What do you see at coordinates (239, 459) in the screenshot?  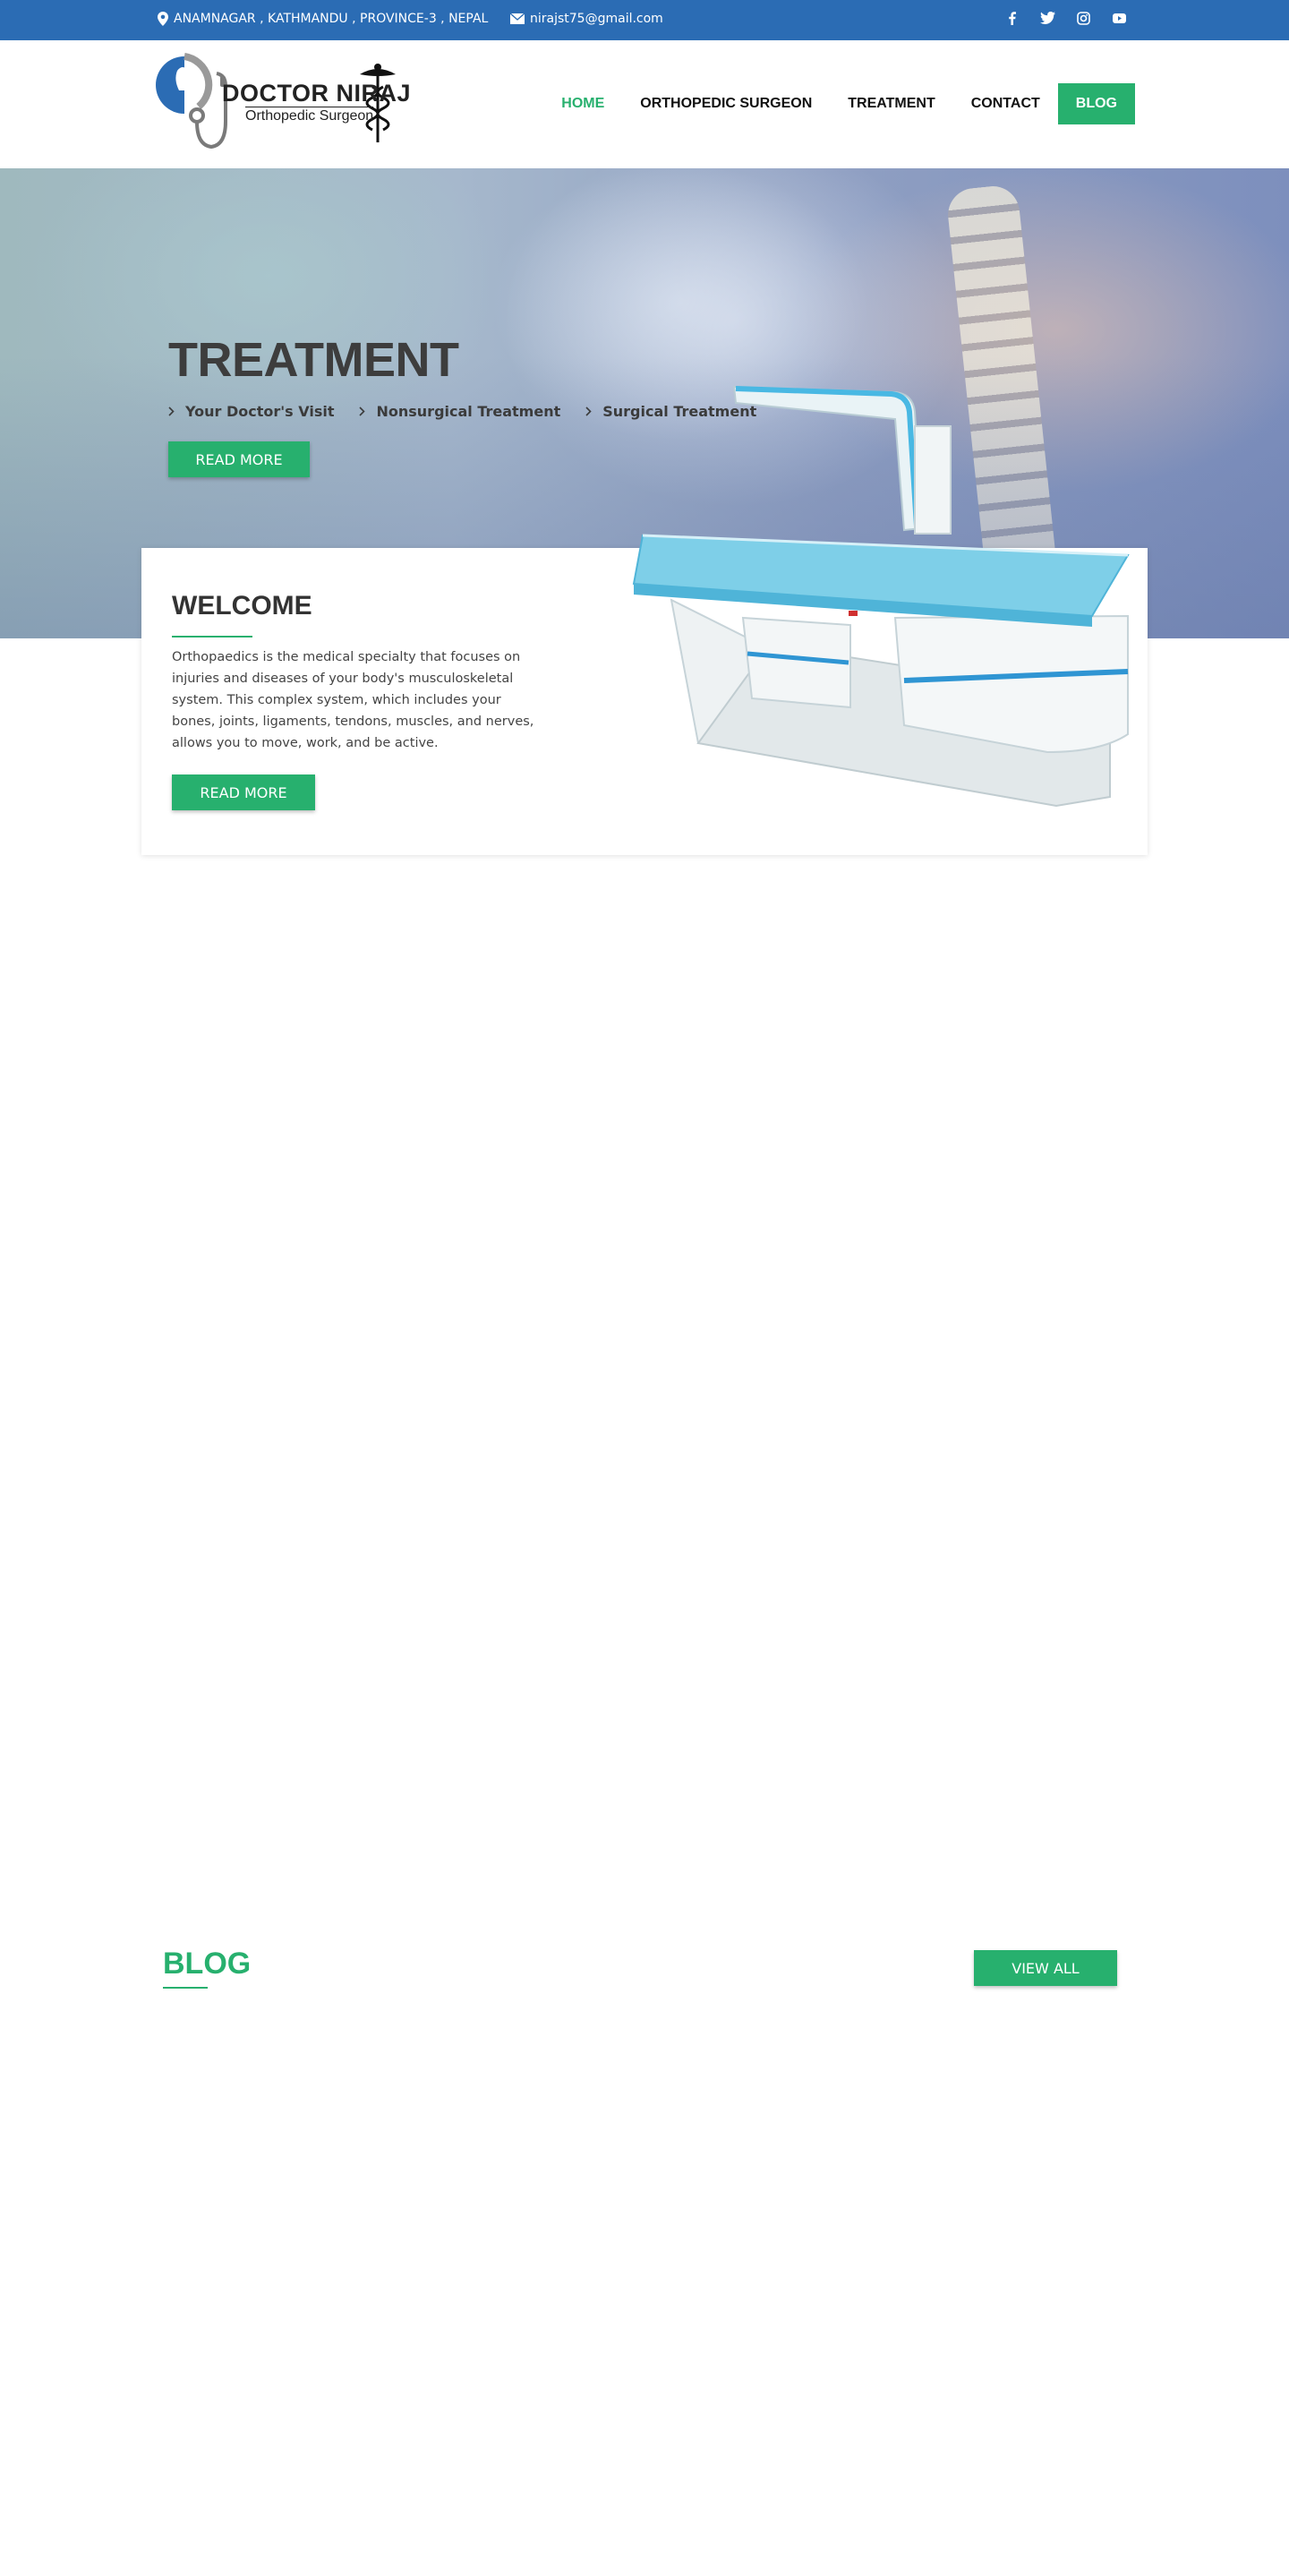 I see `hero-read-more-button: READ MORE` at bounding box center [239, 459].